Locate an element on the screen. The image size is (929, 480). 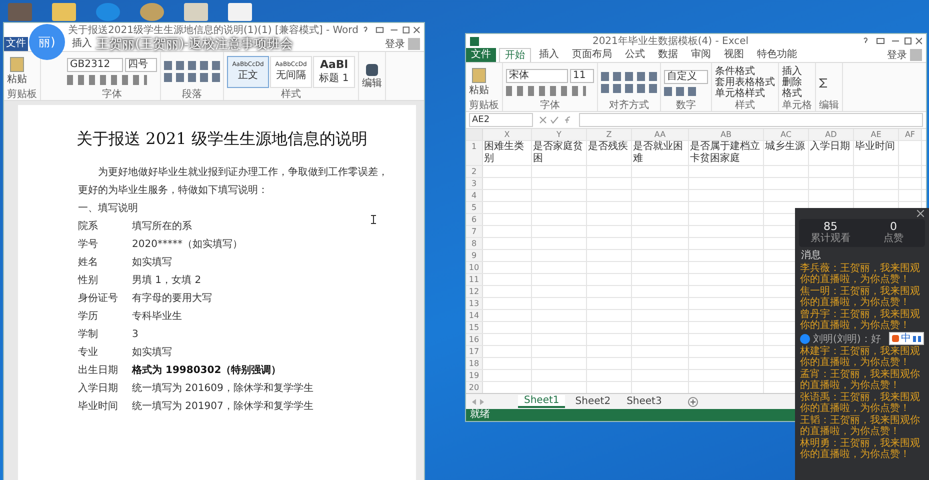
ribbon-button: 套用表格格式 is located at coordinates (745, 82).